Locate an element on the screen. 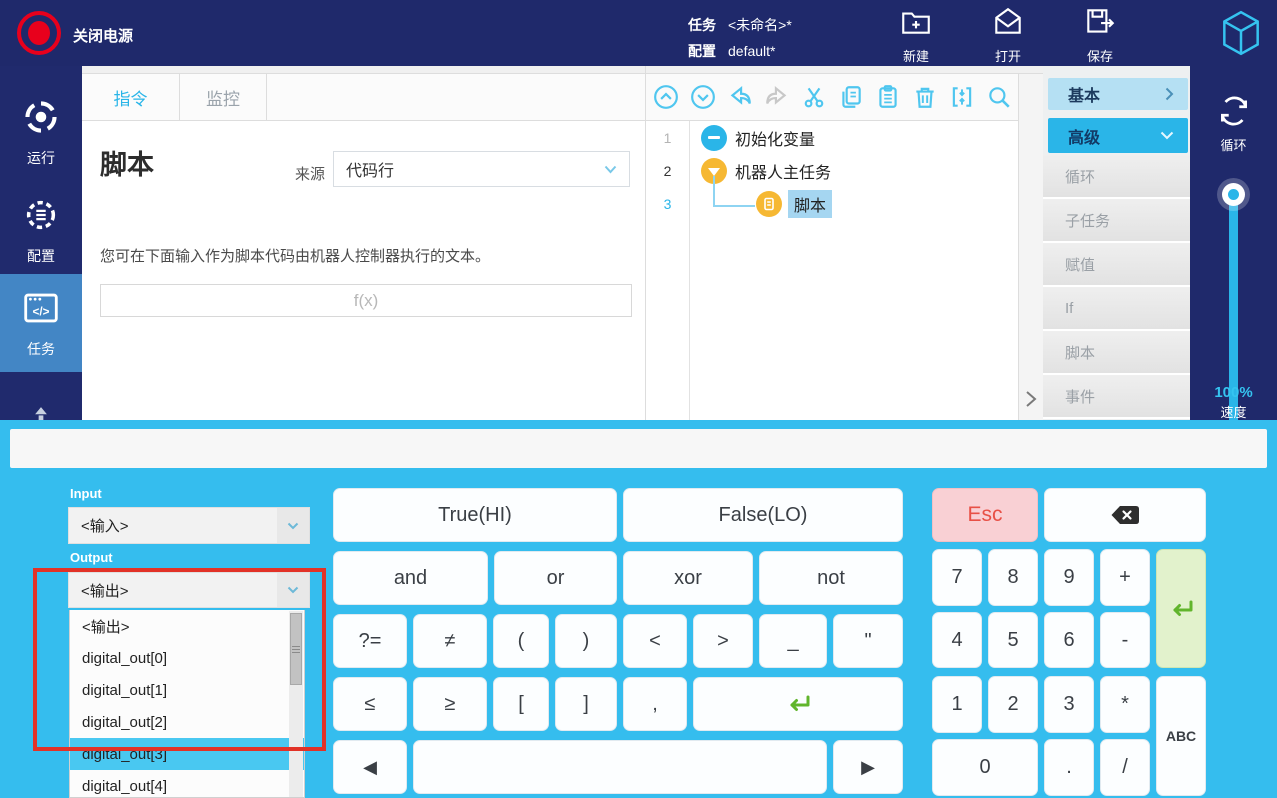  fold-button is located at coordinates (962, 97).